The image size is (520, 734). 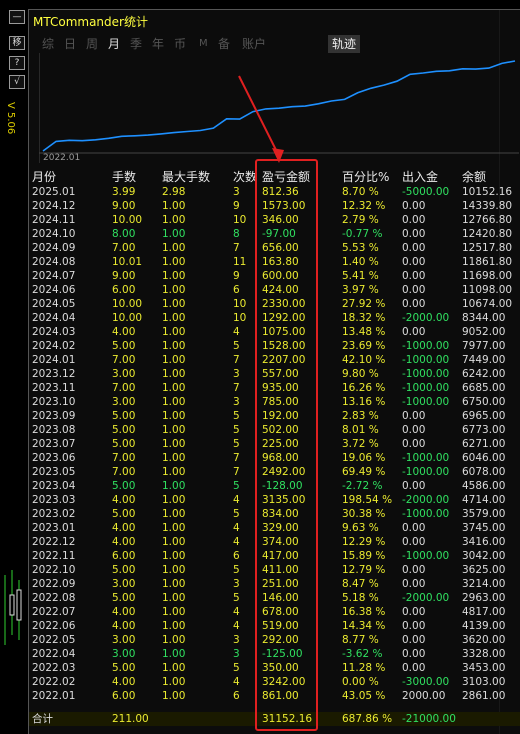 I want to click on cell-count: 7, so click(x=236, y=388).